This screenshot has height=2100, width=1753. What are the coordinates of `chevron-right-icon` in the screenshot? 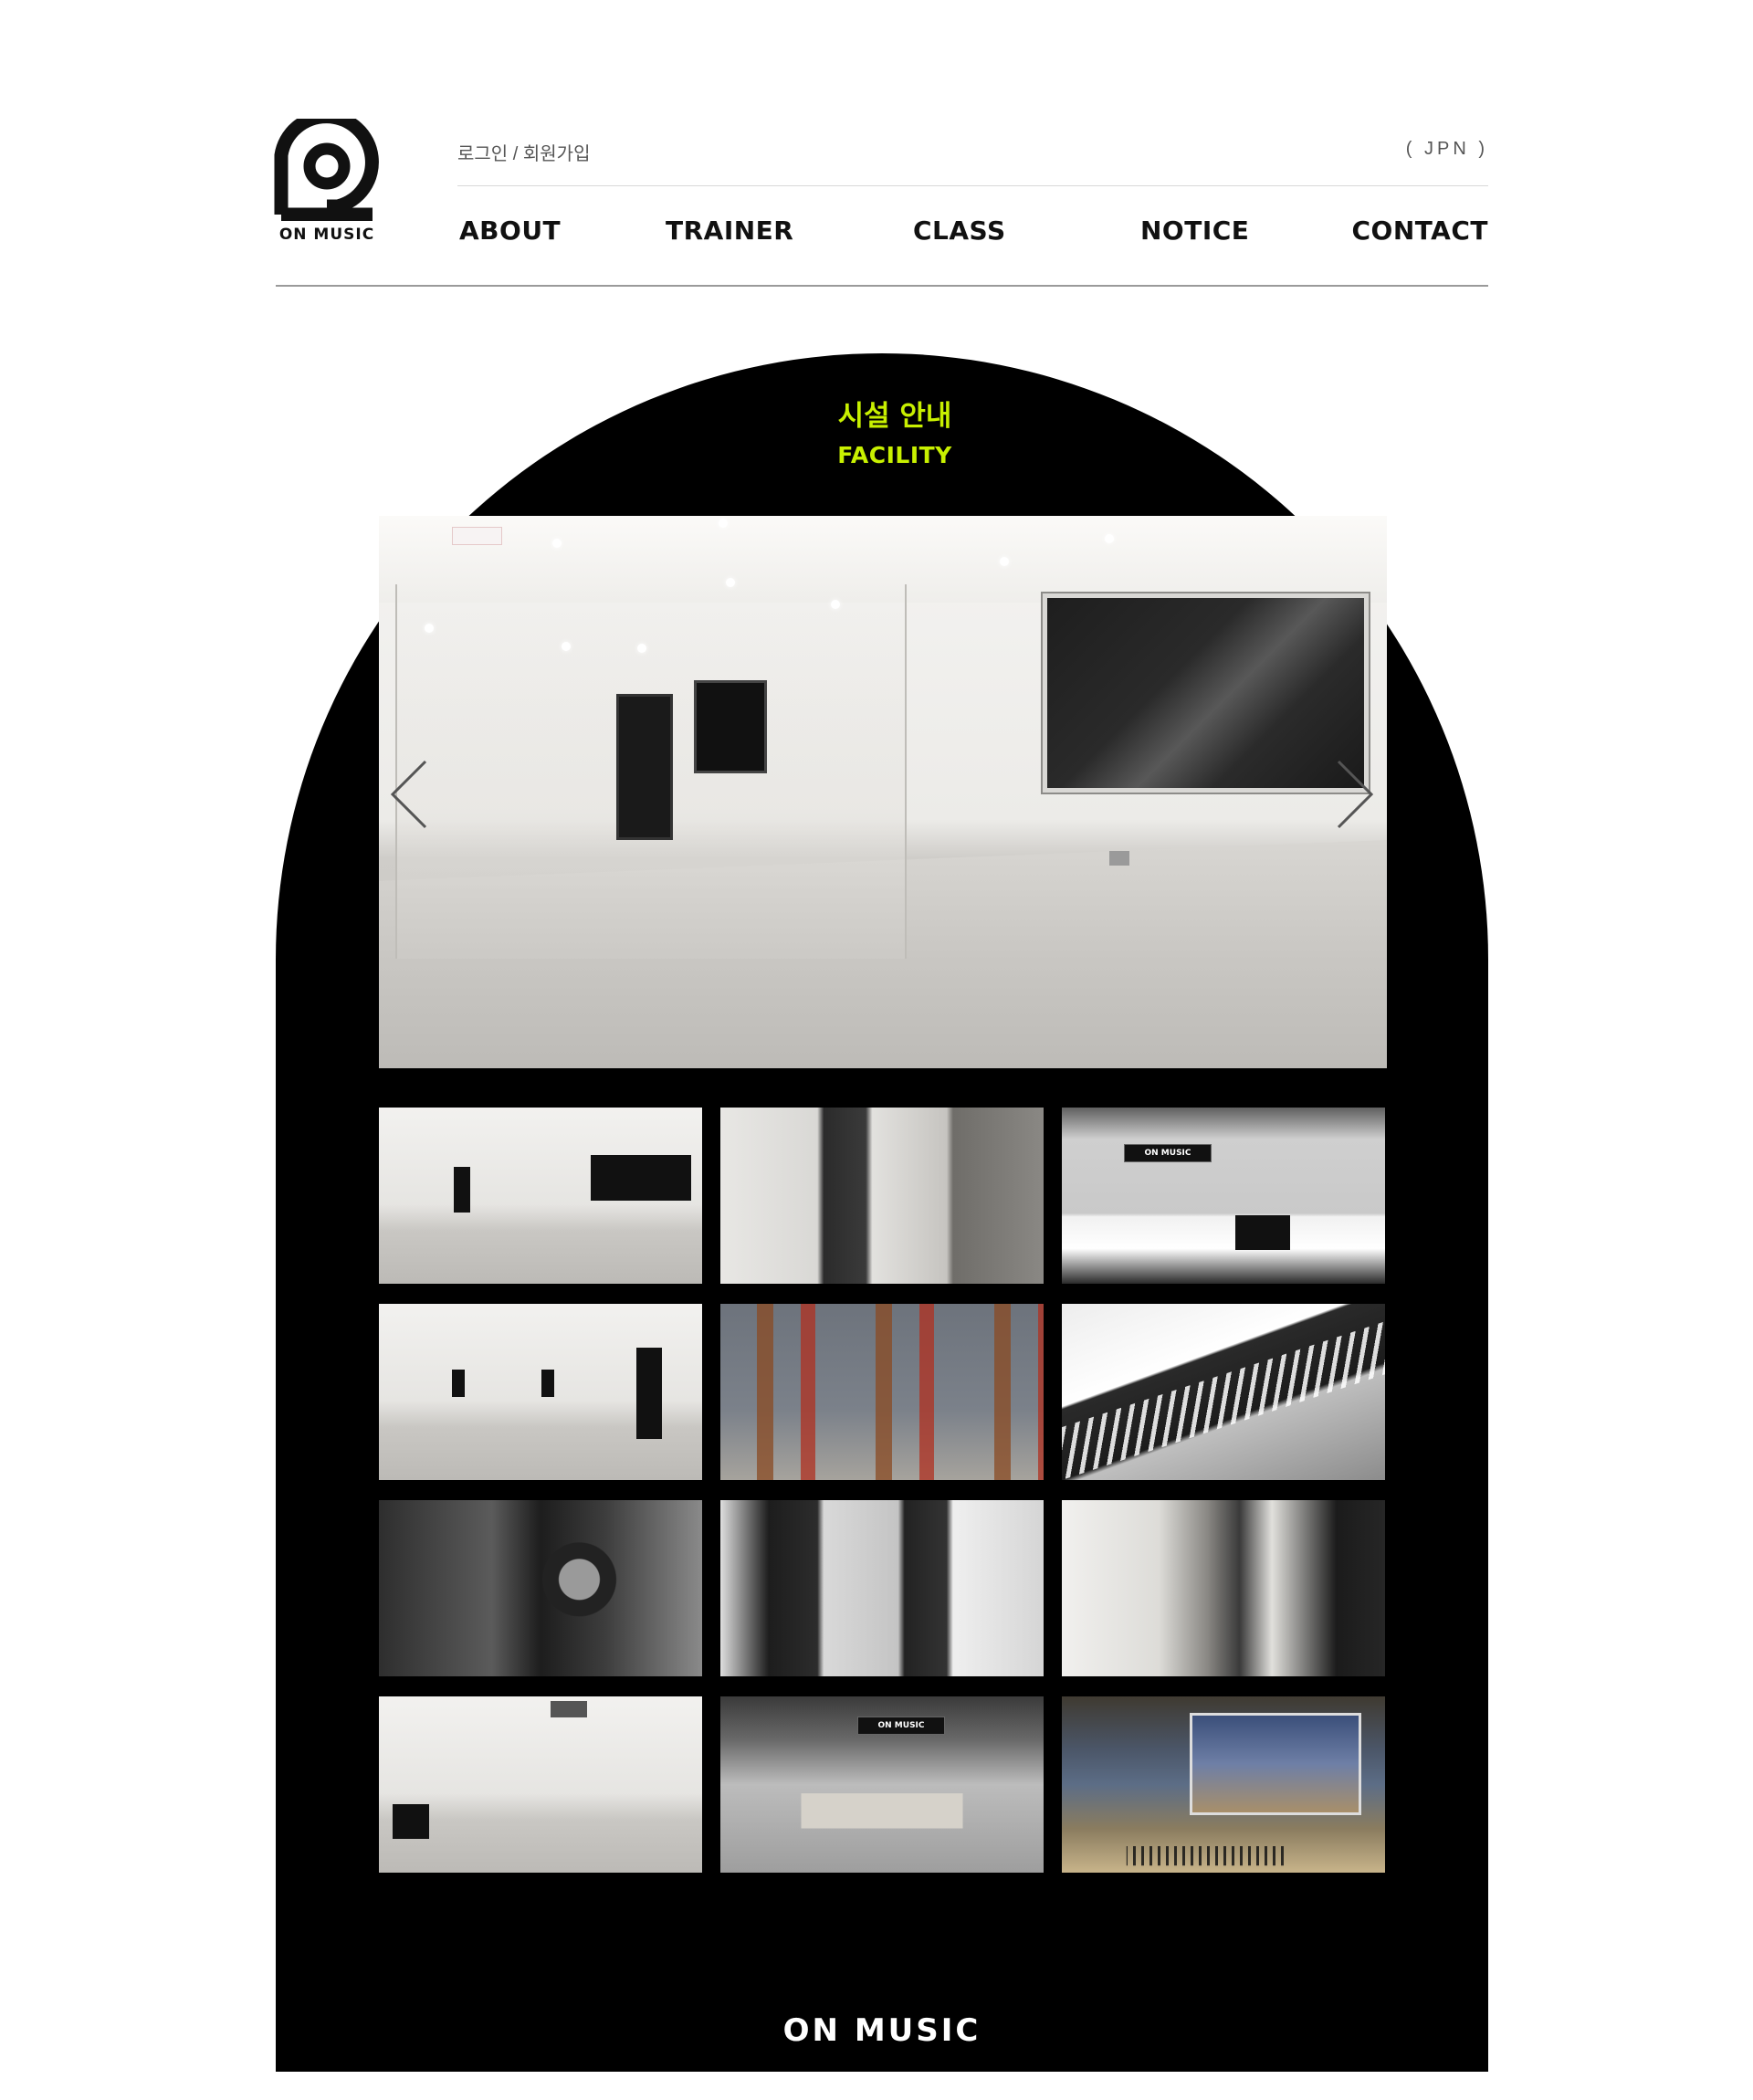 It's located at (1355, 794).